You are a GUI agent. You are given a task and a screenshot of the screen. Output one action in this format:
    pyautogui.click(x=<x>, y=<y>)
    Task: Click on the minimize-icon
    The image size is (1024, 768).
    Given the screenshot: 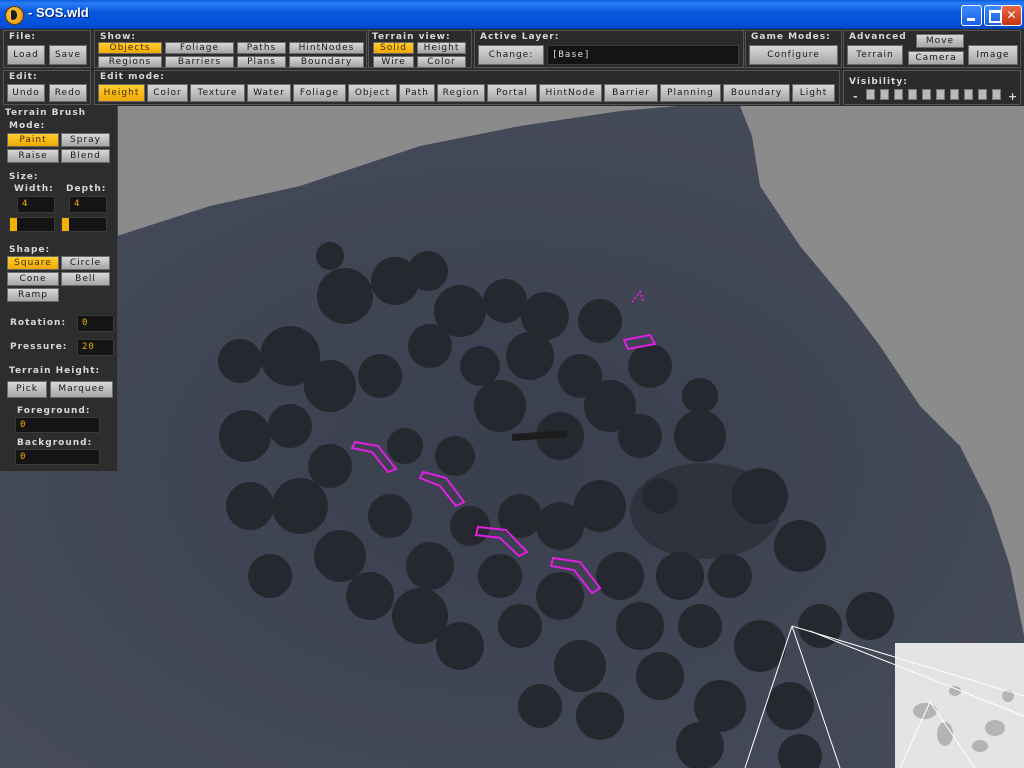 What is the action you would take?
    pyautogui.click(x=971, y=15)
    